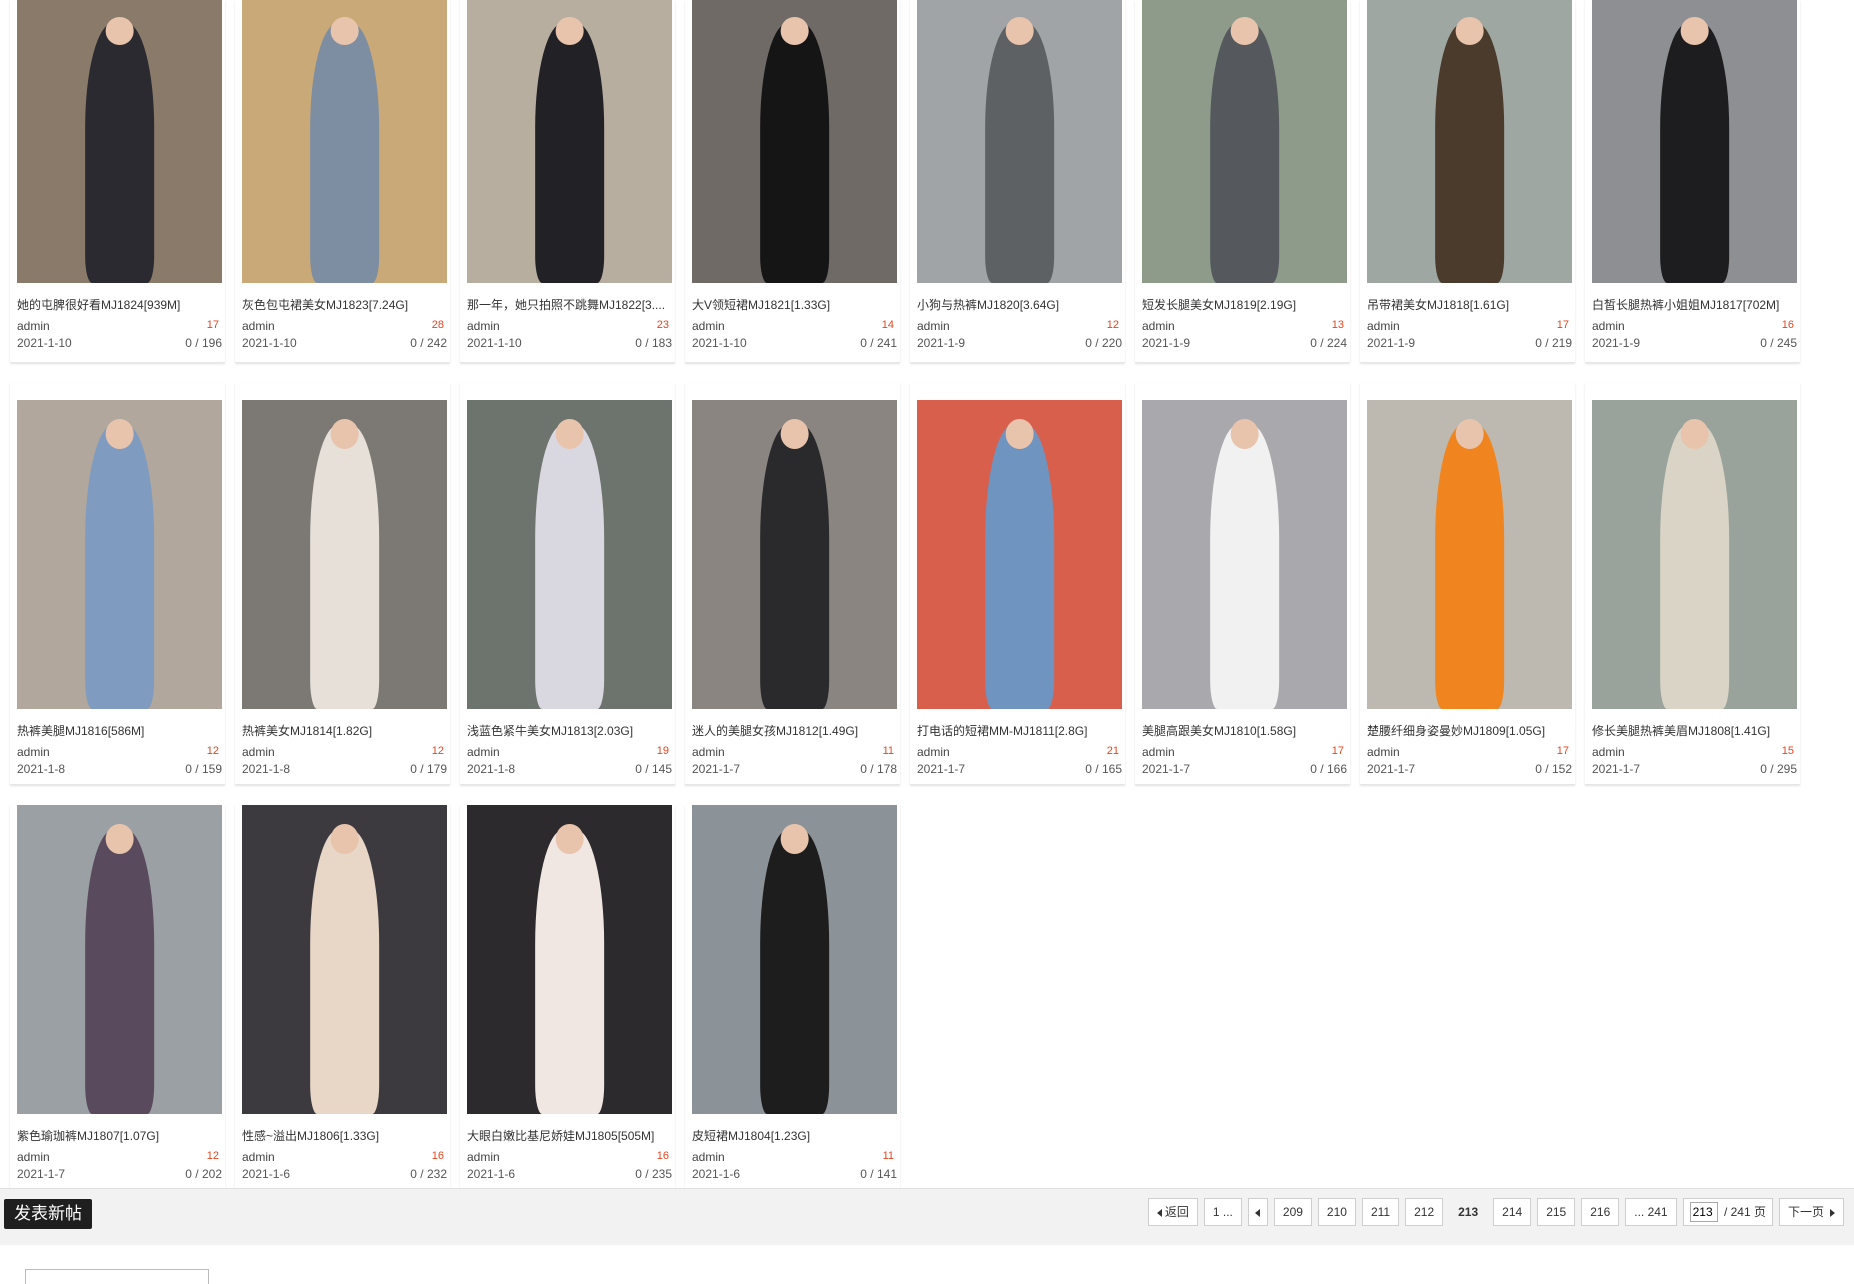 This screenshot has height=1284, width=1854. I want to click on thread-title: 美腿高跟美女MJ1810[1.58G], so click(1244, 730).